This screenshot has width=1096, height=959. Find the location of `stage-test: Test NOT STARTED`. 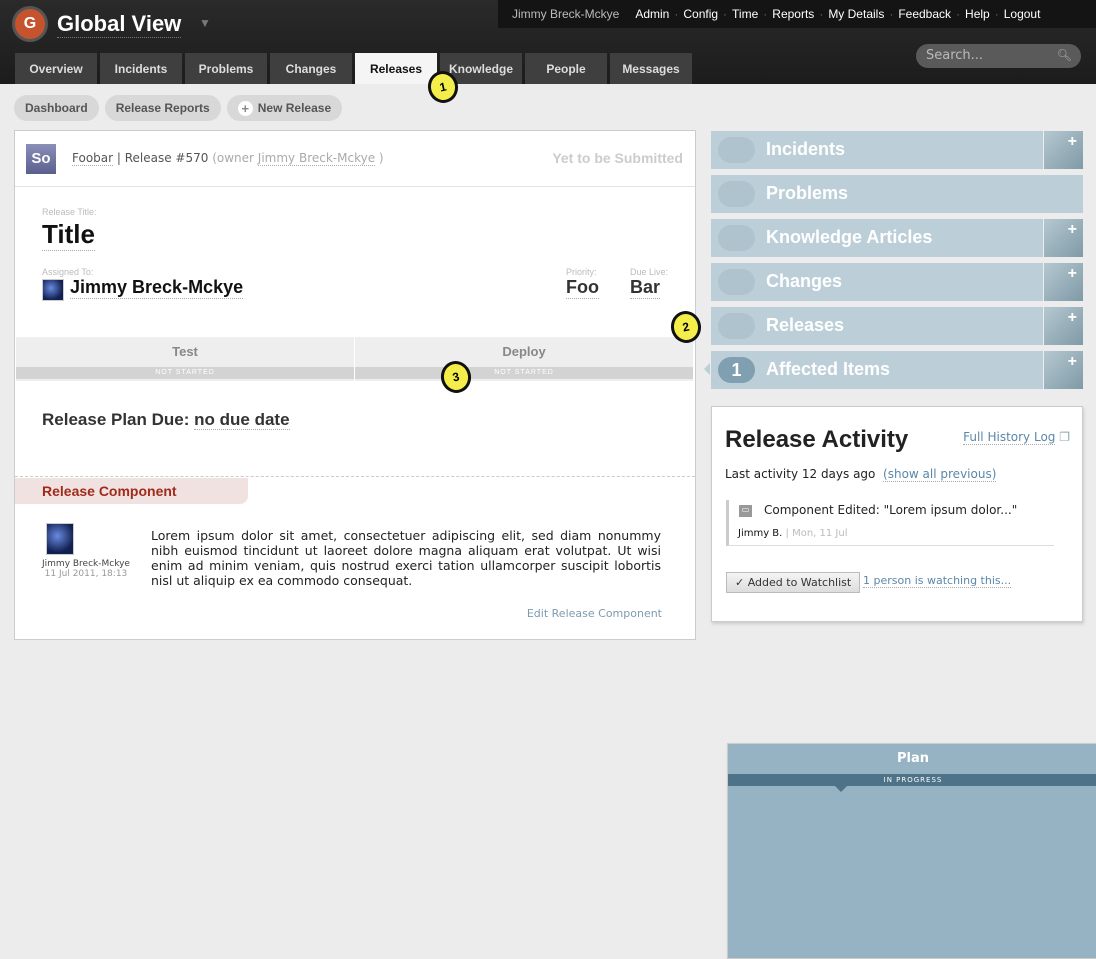

stage-test: Test NOT STARTED is located at coordinates (185, 359).